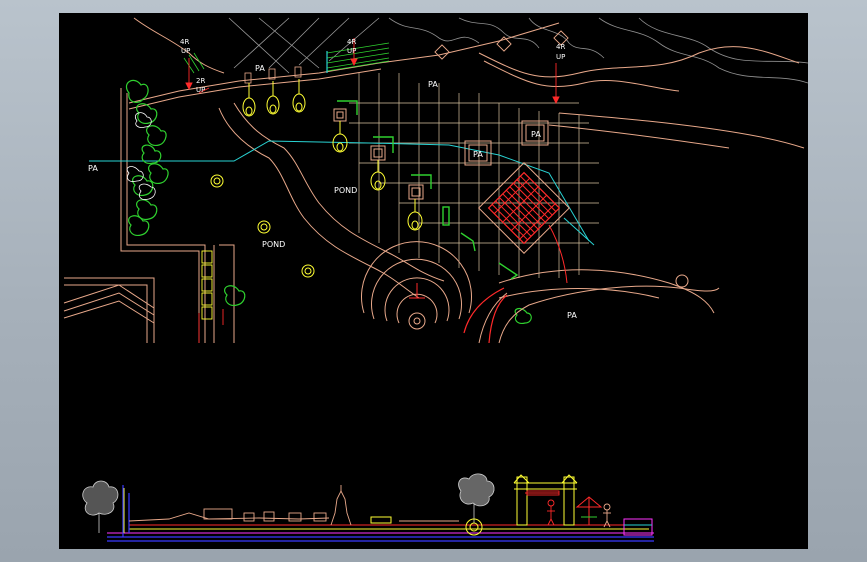  Describe the element at coordinates (345, 190) in the screenshot. I see `label-pond-1: POND` at that location.